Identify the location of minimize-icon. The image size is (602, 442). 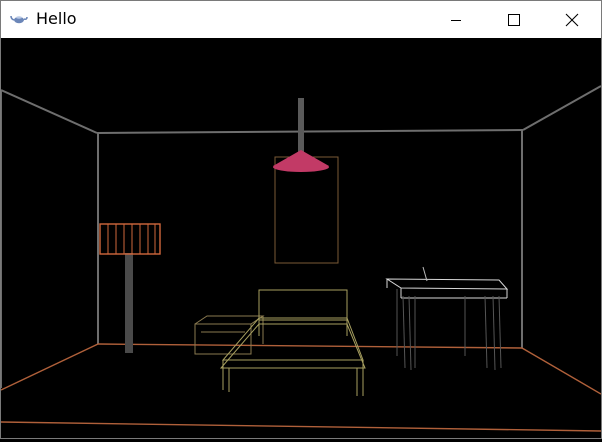
(456, 20).